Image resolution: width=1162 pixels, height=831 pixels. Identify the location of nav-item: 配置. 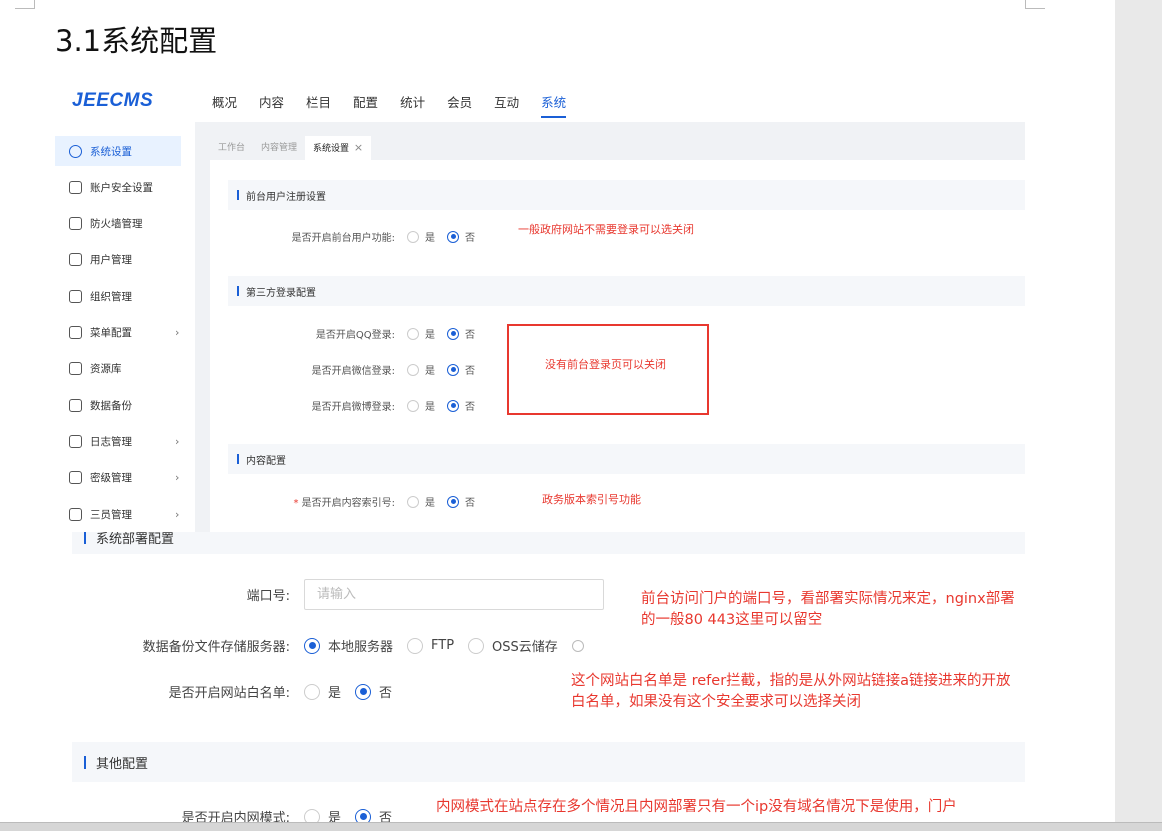
(365, 101).